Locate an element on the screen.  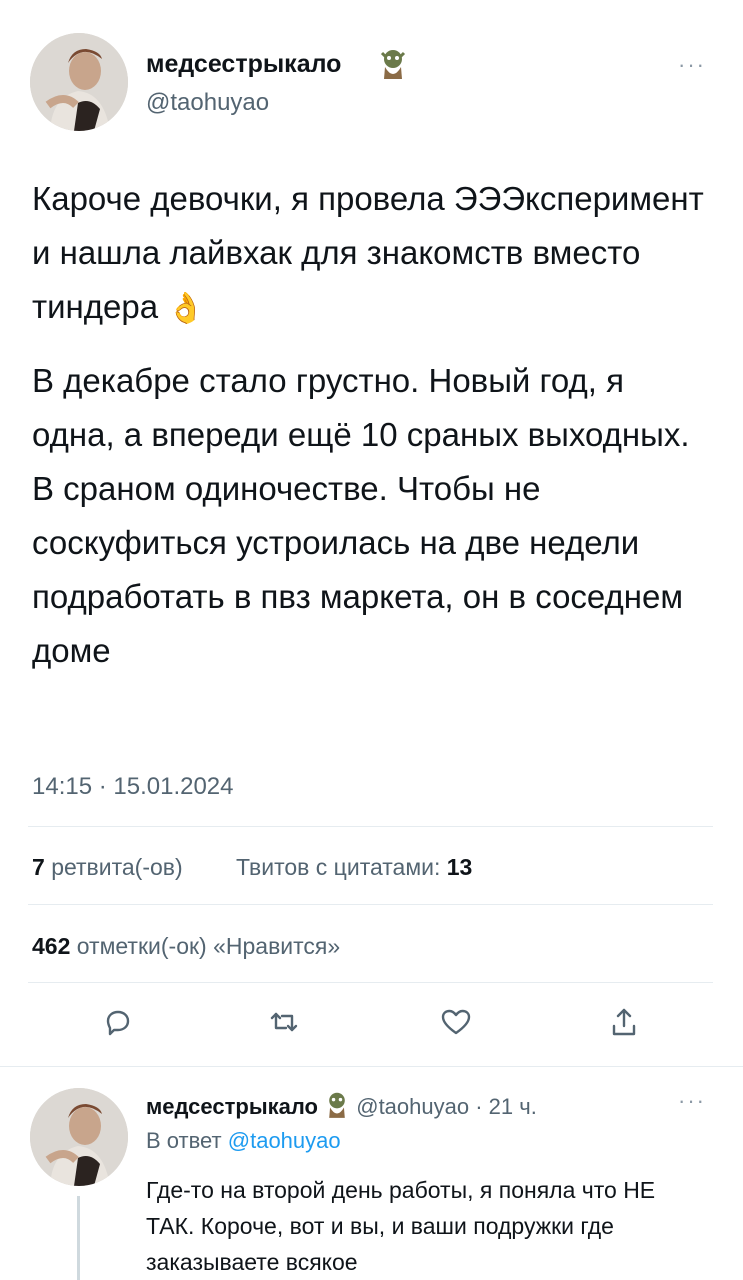
reply-header: медсестрыкало @taohuyao · 21 ч. is located at coordinates (341, 1105).